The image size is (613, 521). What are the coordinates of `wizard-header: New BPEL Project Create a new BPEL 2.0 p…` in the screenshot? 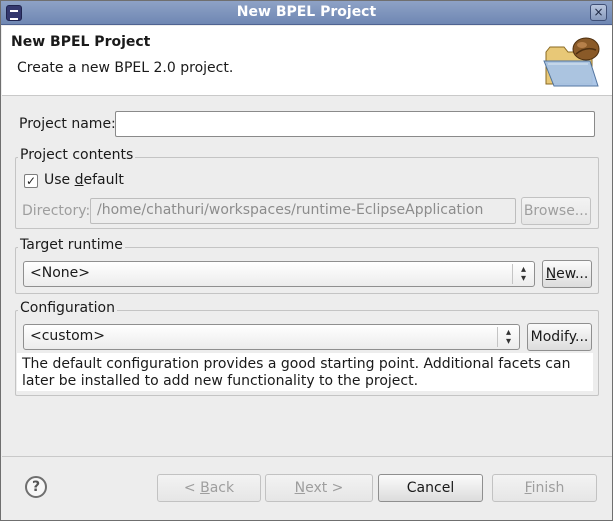 It's located at (307, 61).